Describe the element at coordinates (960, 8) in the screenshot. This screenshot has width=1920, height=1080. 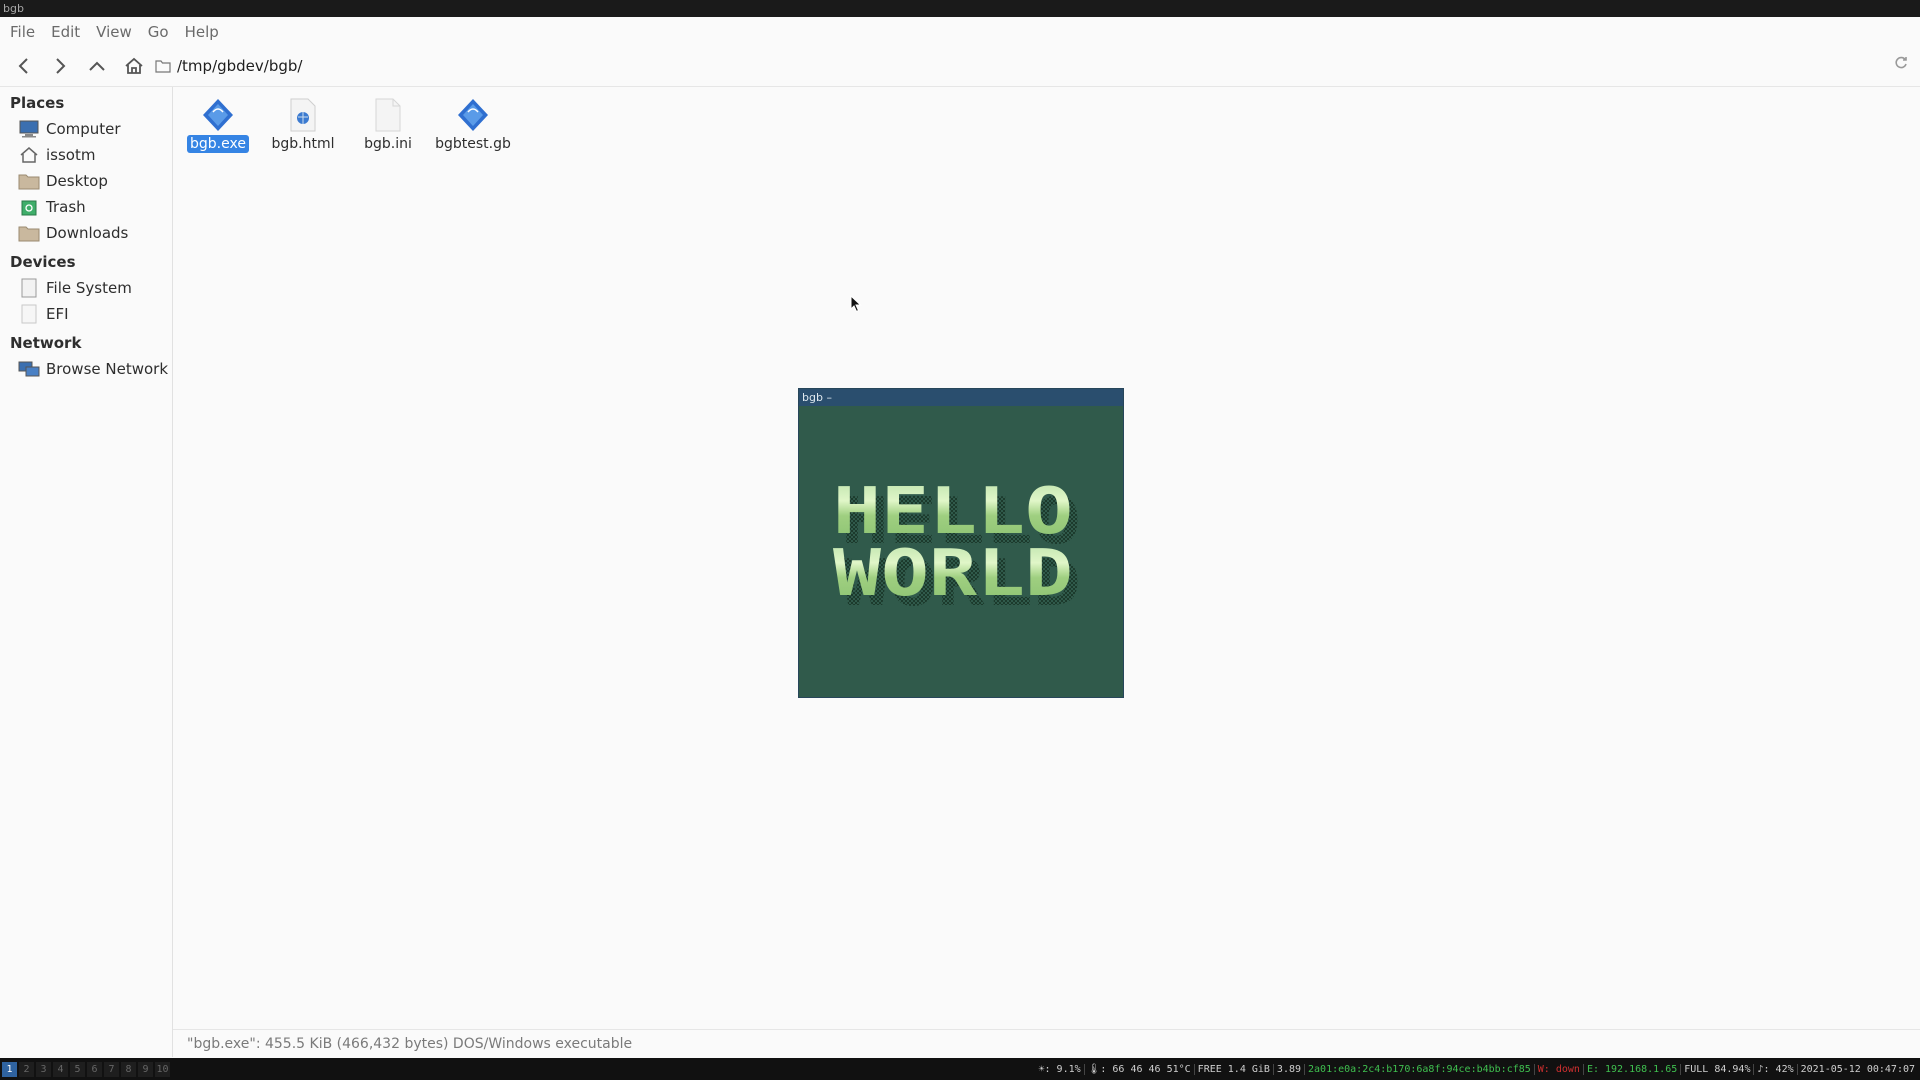
I see `window-title: bgb` at that location.